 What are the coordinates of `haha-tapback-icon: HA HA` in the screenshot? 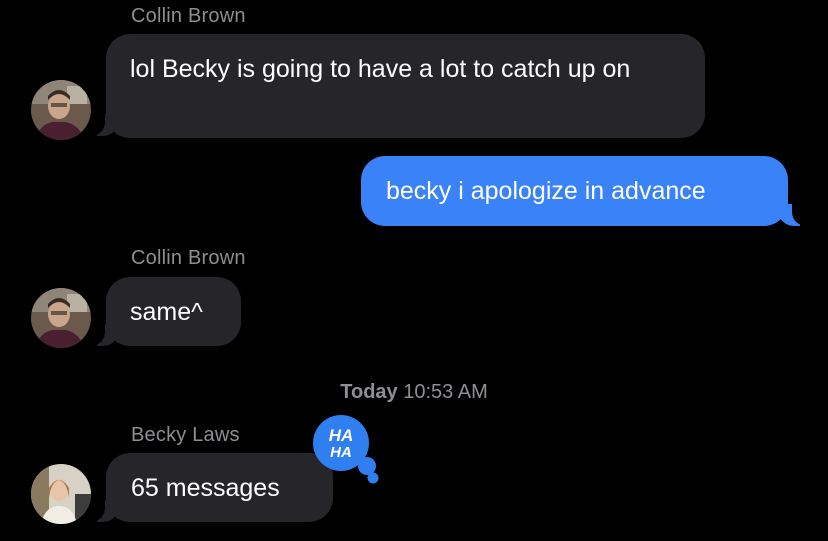 It's located at (343, 449).